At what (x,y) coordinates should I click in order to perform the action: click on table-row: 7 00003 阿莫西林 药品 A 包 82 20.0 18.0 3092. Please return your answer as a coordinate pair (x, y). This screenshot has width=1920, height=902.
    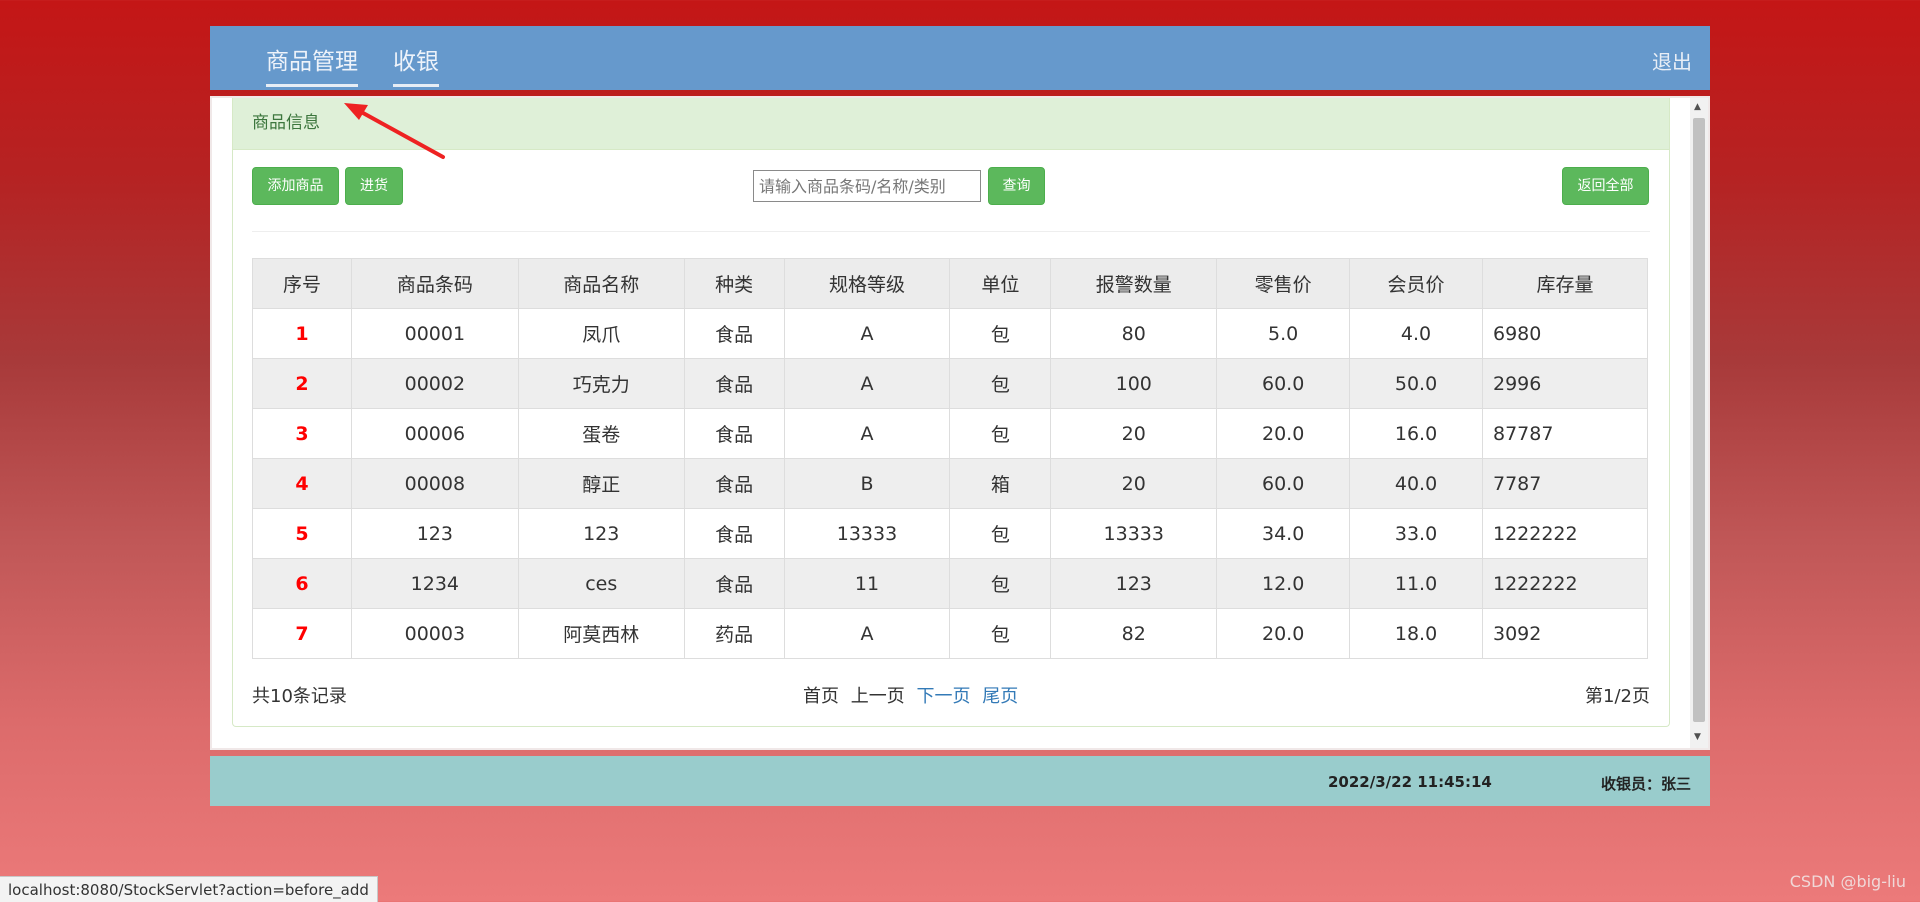
    Looking at the image, I should click on (950, 633).